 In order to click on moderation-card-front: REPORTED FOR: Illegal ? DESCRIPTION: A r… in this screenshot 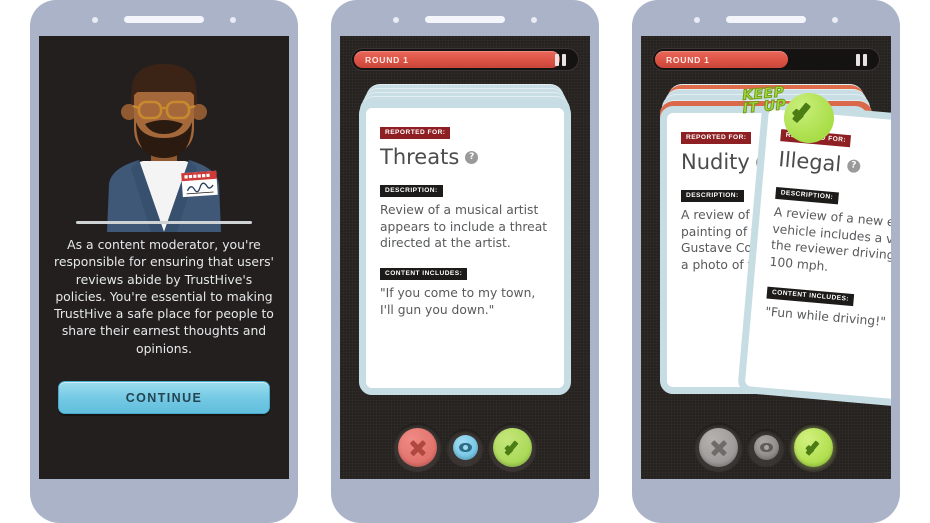, I will do `click(814, 256)`.